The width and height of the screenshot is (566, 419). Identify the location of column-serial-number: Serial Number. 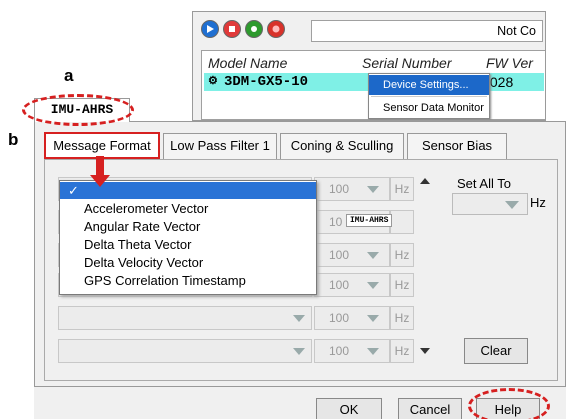
(406, 63).